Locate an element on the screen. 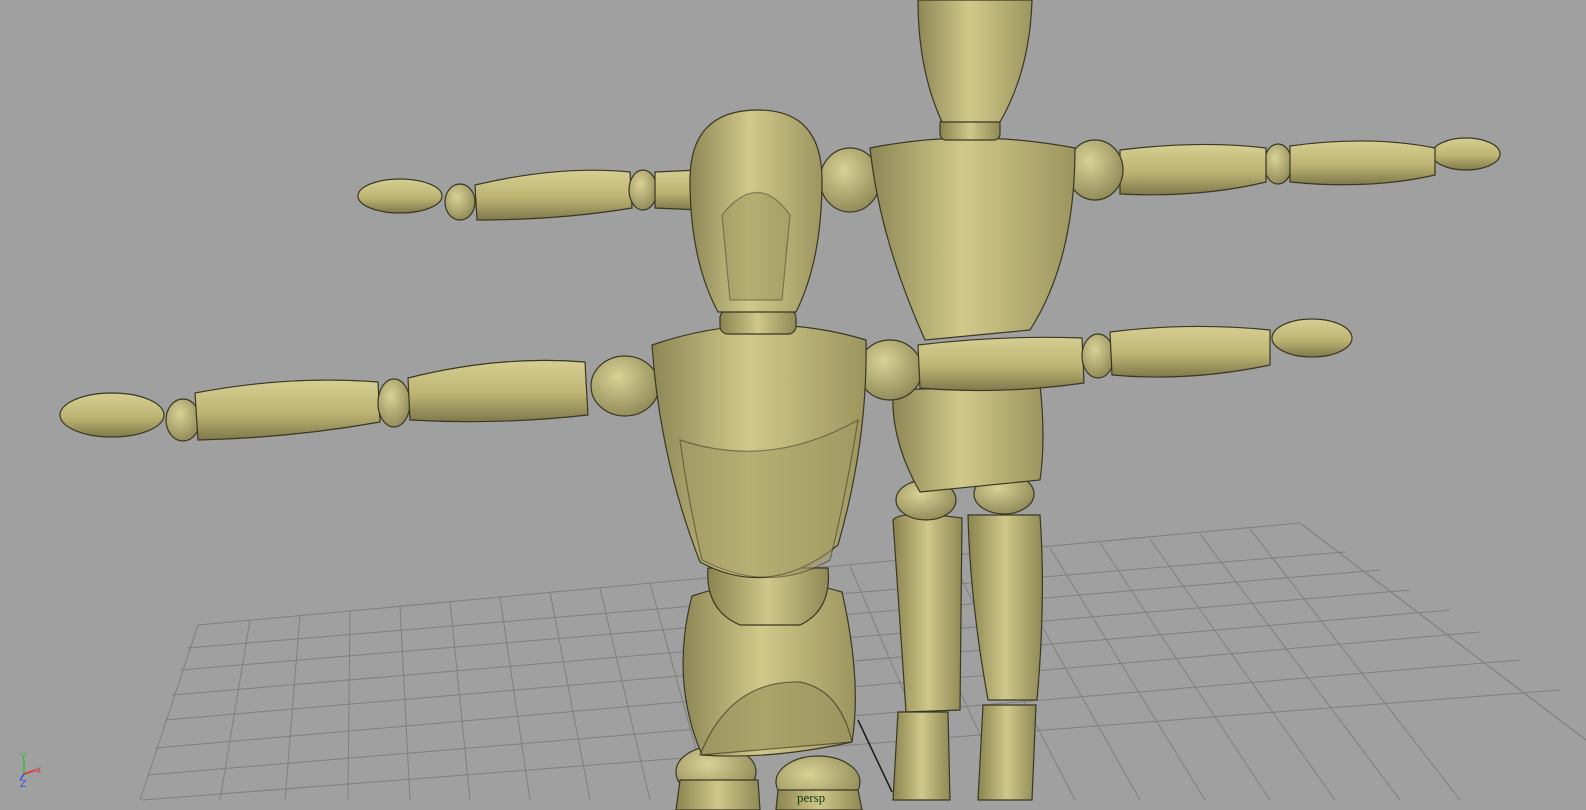 This screenshot has height=810, width=1586. y-axis-label: Y is located at coordinates (23, 757).